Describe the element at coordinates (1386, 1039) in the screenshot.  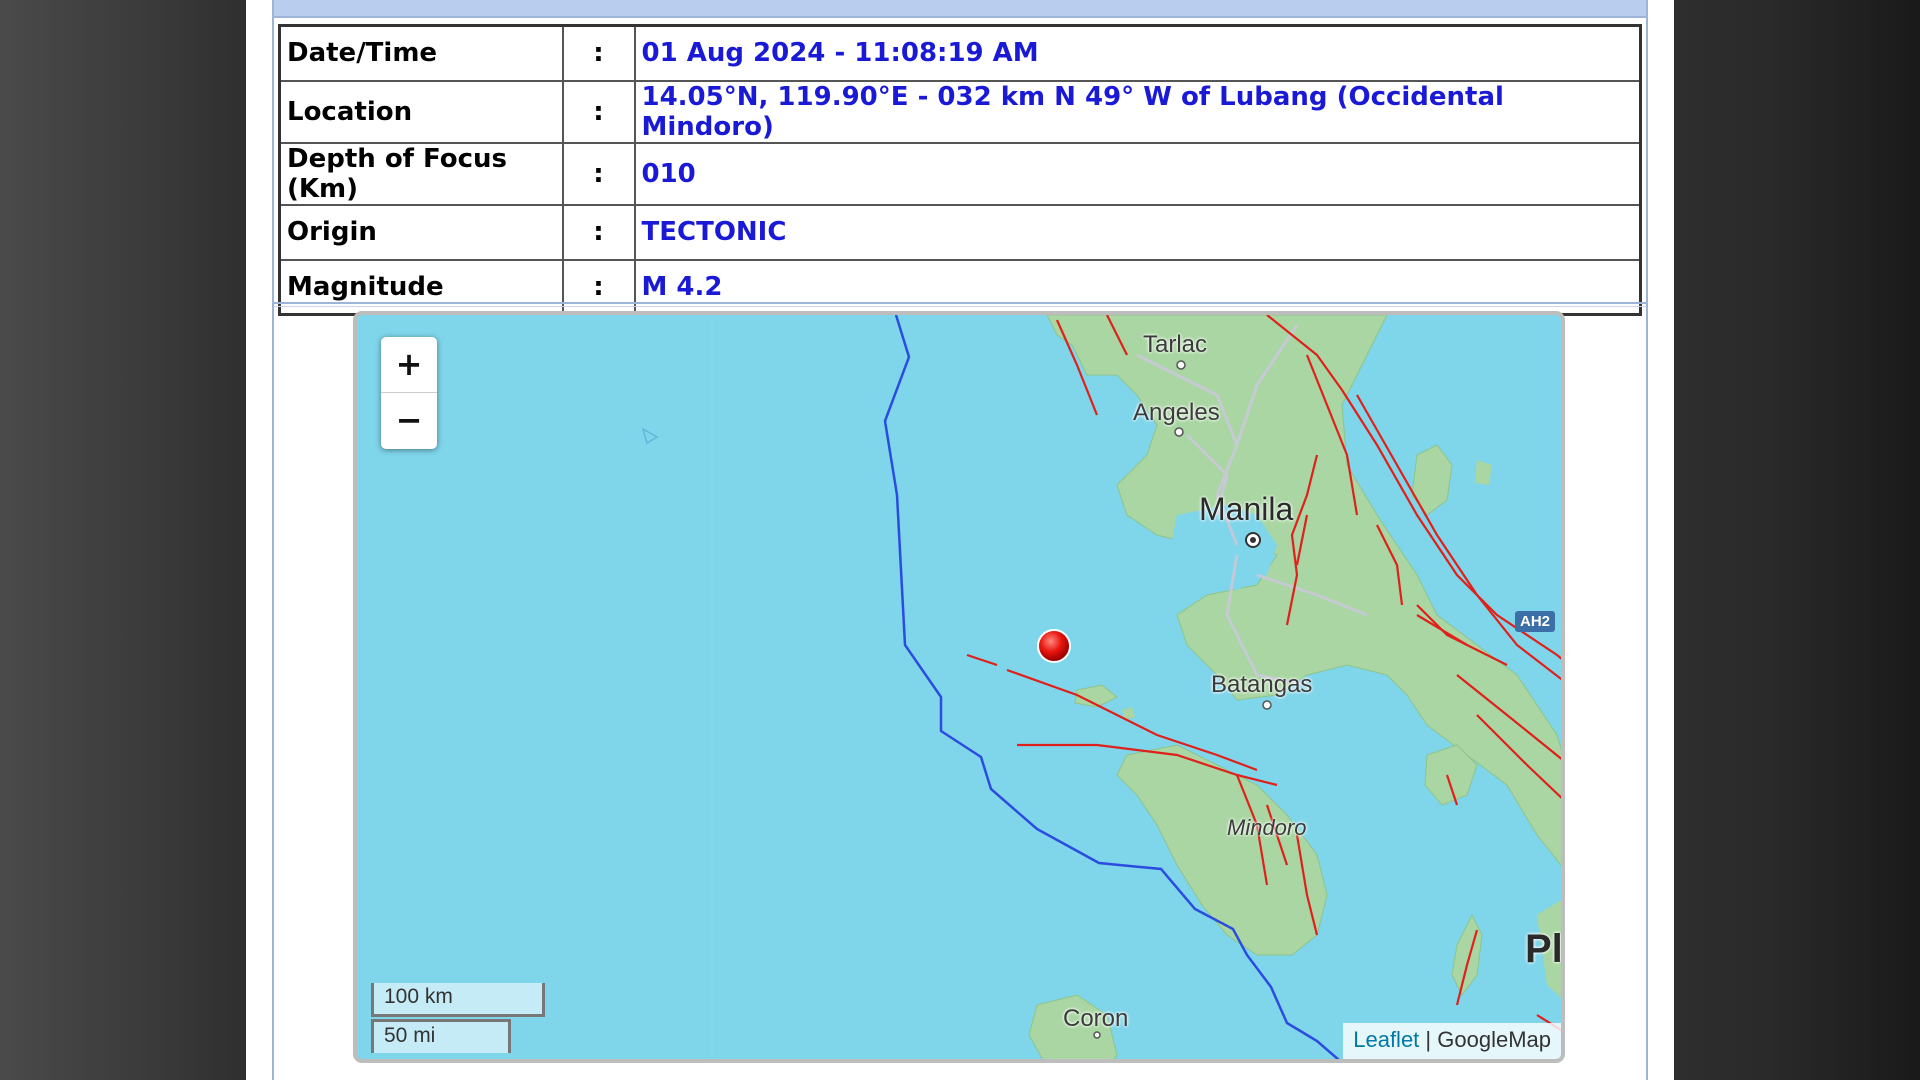
I see `leaflet-link: Leaflet` at that location.